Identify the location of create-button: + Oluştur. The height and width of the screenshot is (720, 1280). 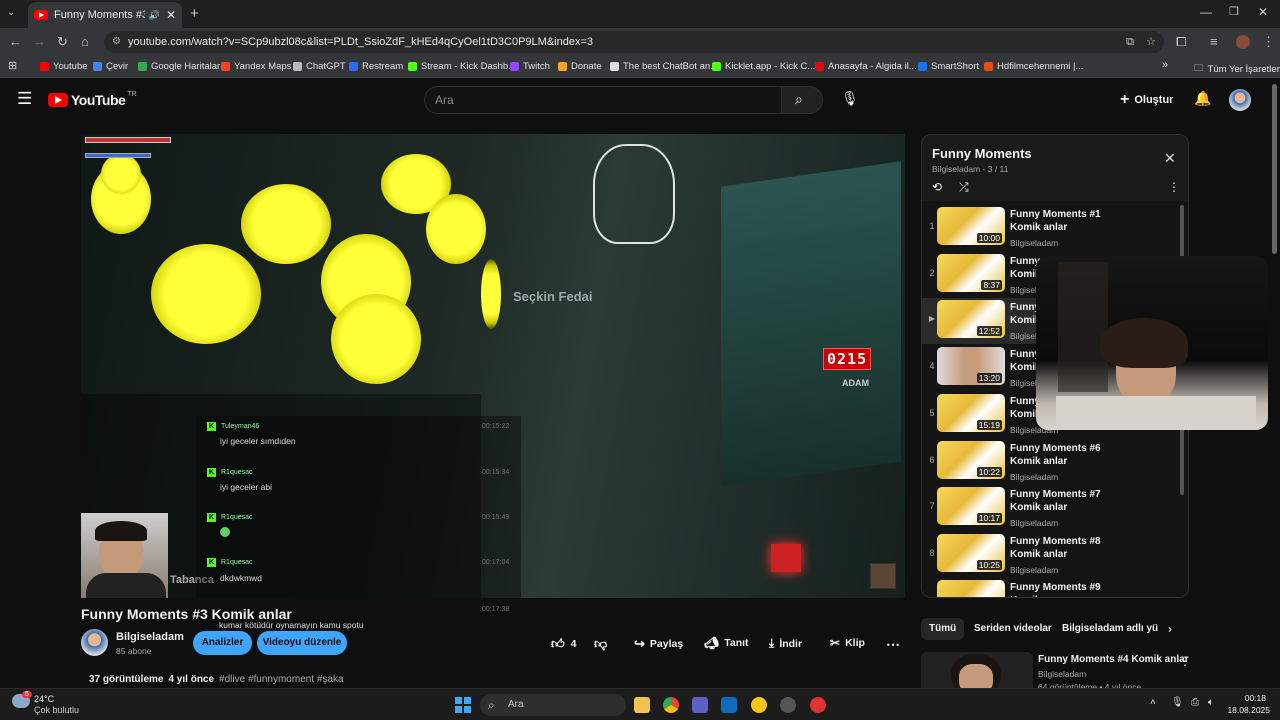
(1146, 100).